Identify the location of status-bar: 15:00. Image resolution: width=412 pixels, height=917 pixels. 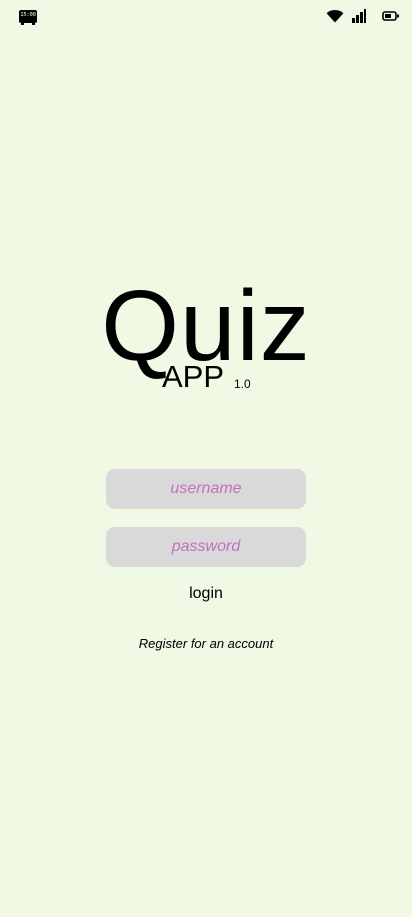
(206, 17).